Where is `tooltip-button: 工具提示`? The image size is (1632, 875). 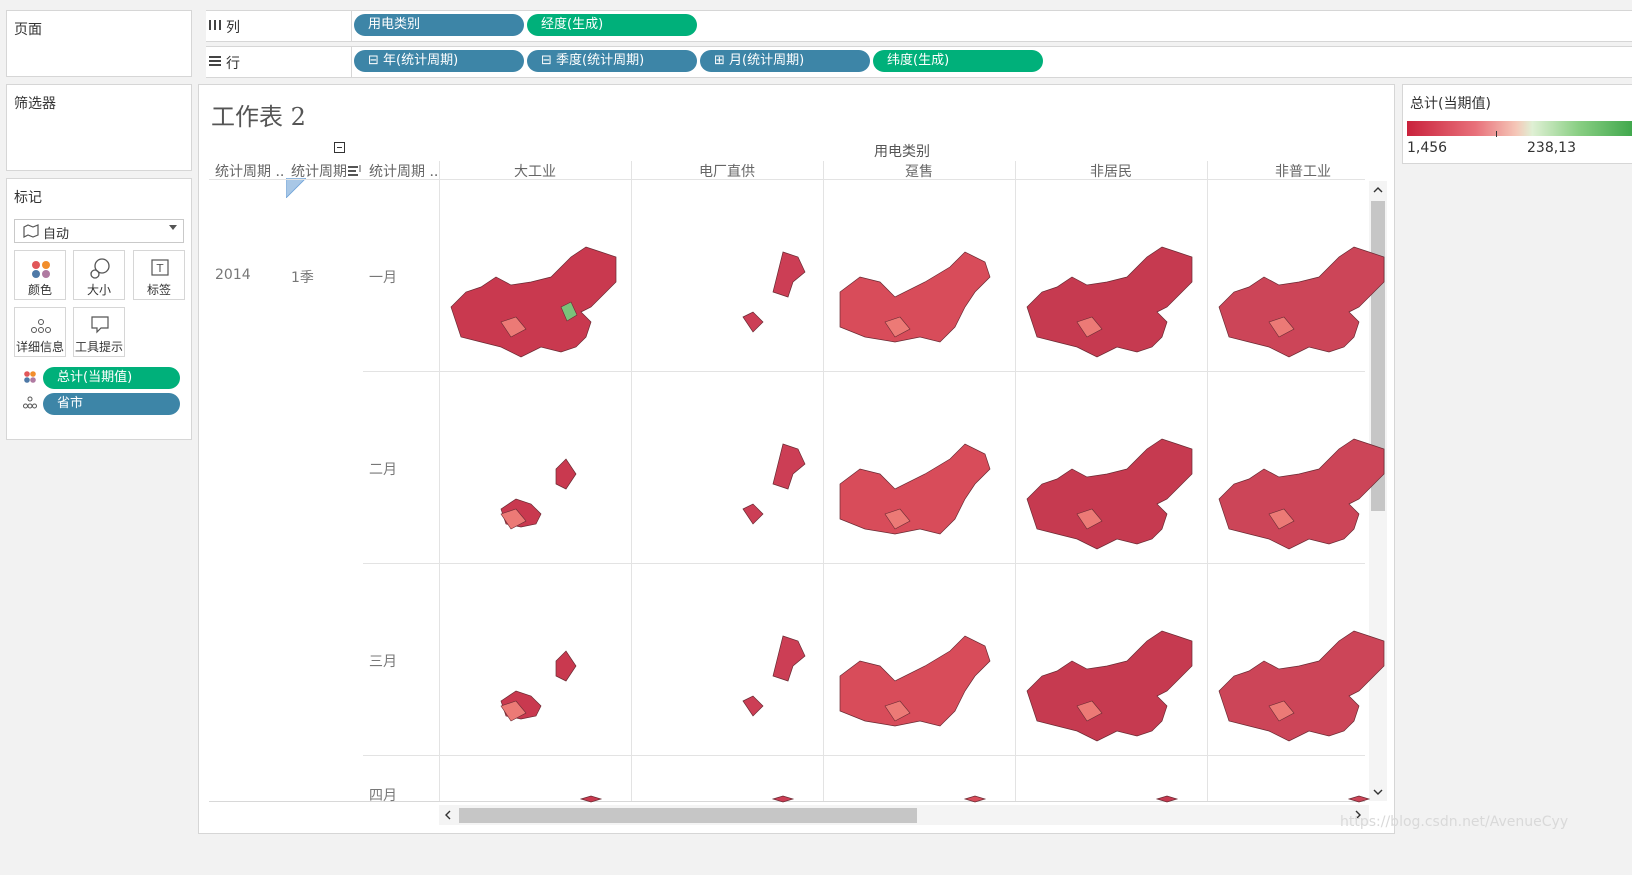
tooltip-button: 工具提示 is located at coordinates (99, 332).